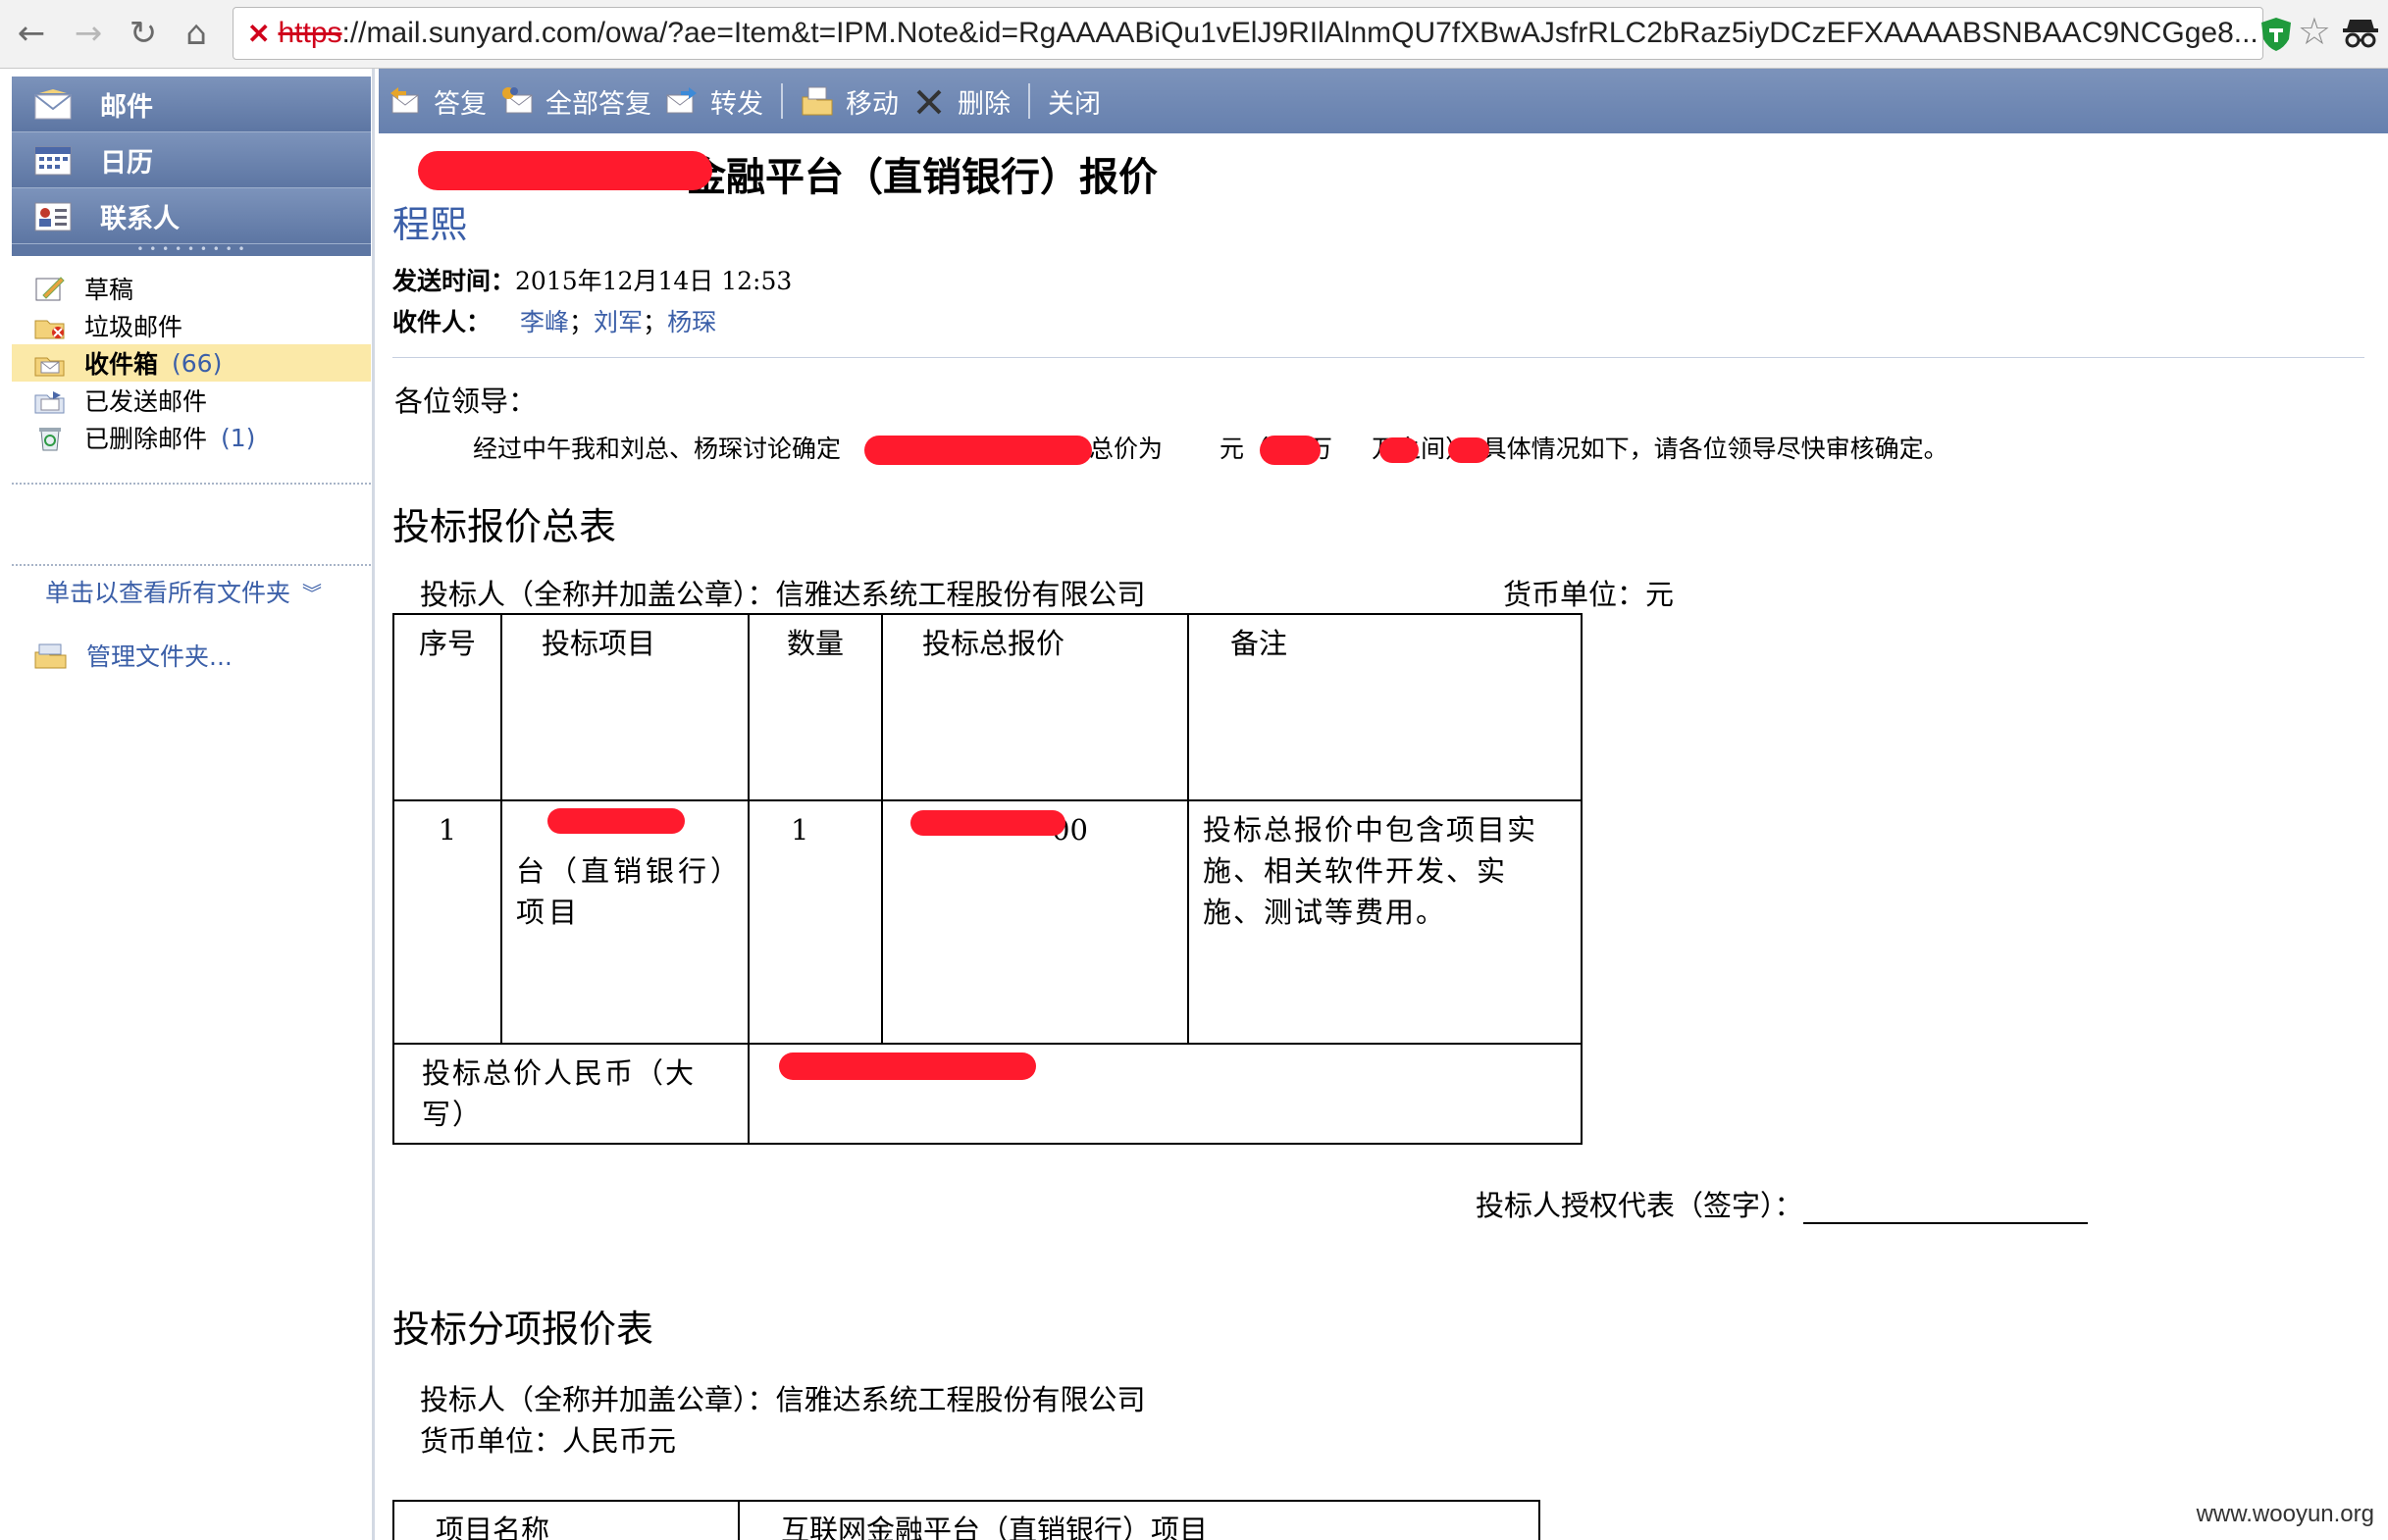  I want to click on table-header-cell: 投标总报价, so click(1035, 707).